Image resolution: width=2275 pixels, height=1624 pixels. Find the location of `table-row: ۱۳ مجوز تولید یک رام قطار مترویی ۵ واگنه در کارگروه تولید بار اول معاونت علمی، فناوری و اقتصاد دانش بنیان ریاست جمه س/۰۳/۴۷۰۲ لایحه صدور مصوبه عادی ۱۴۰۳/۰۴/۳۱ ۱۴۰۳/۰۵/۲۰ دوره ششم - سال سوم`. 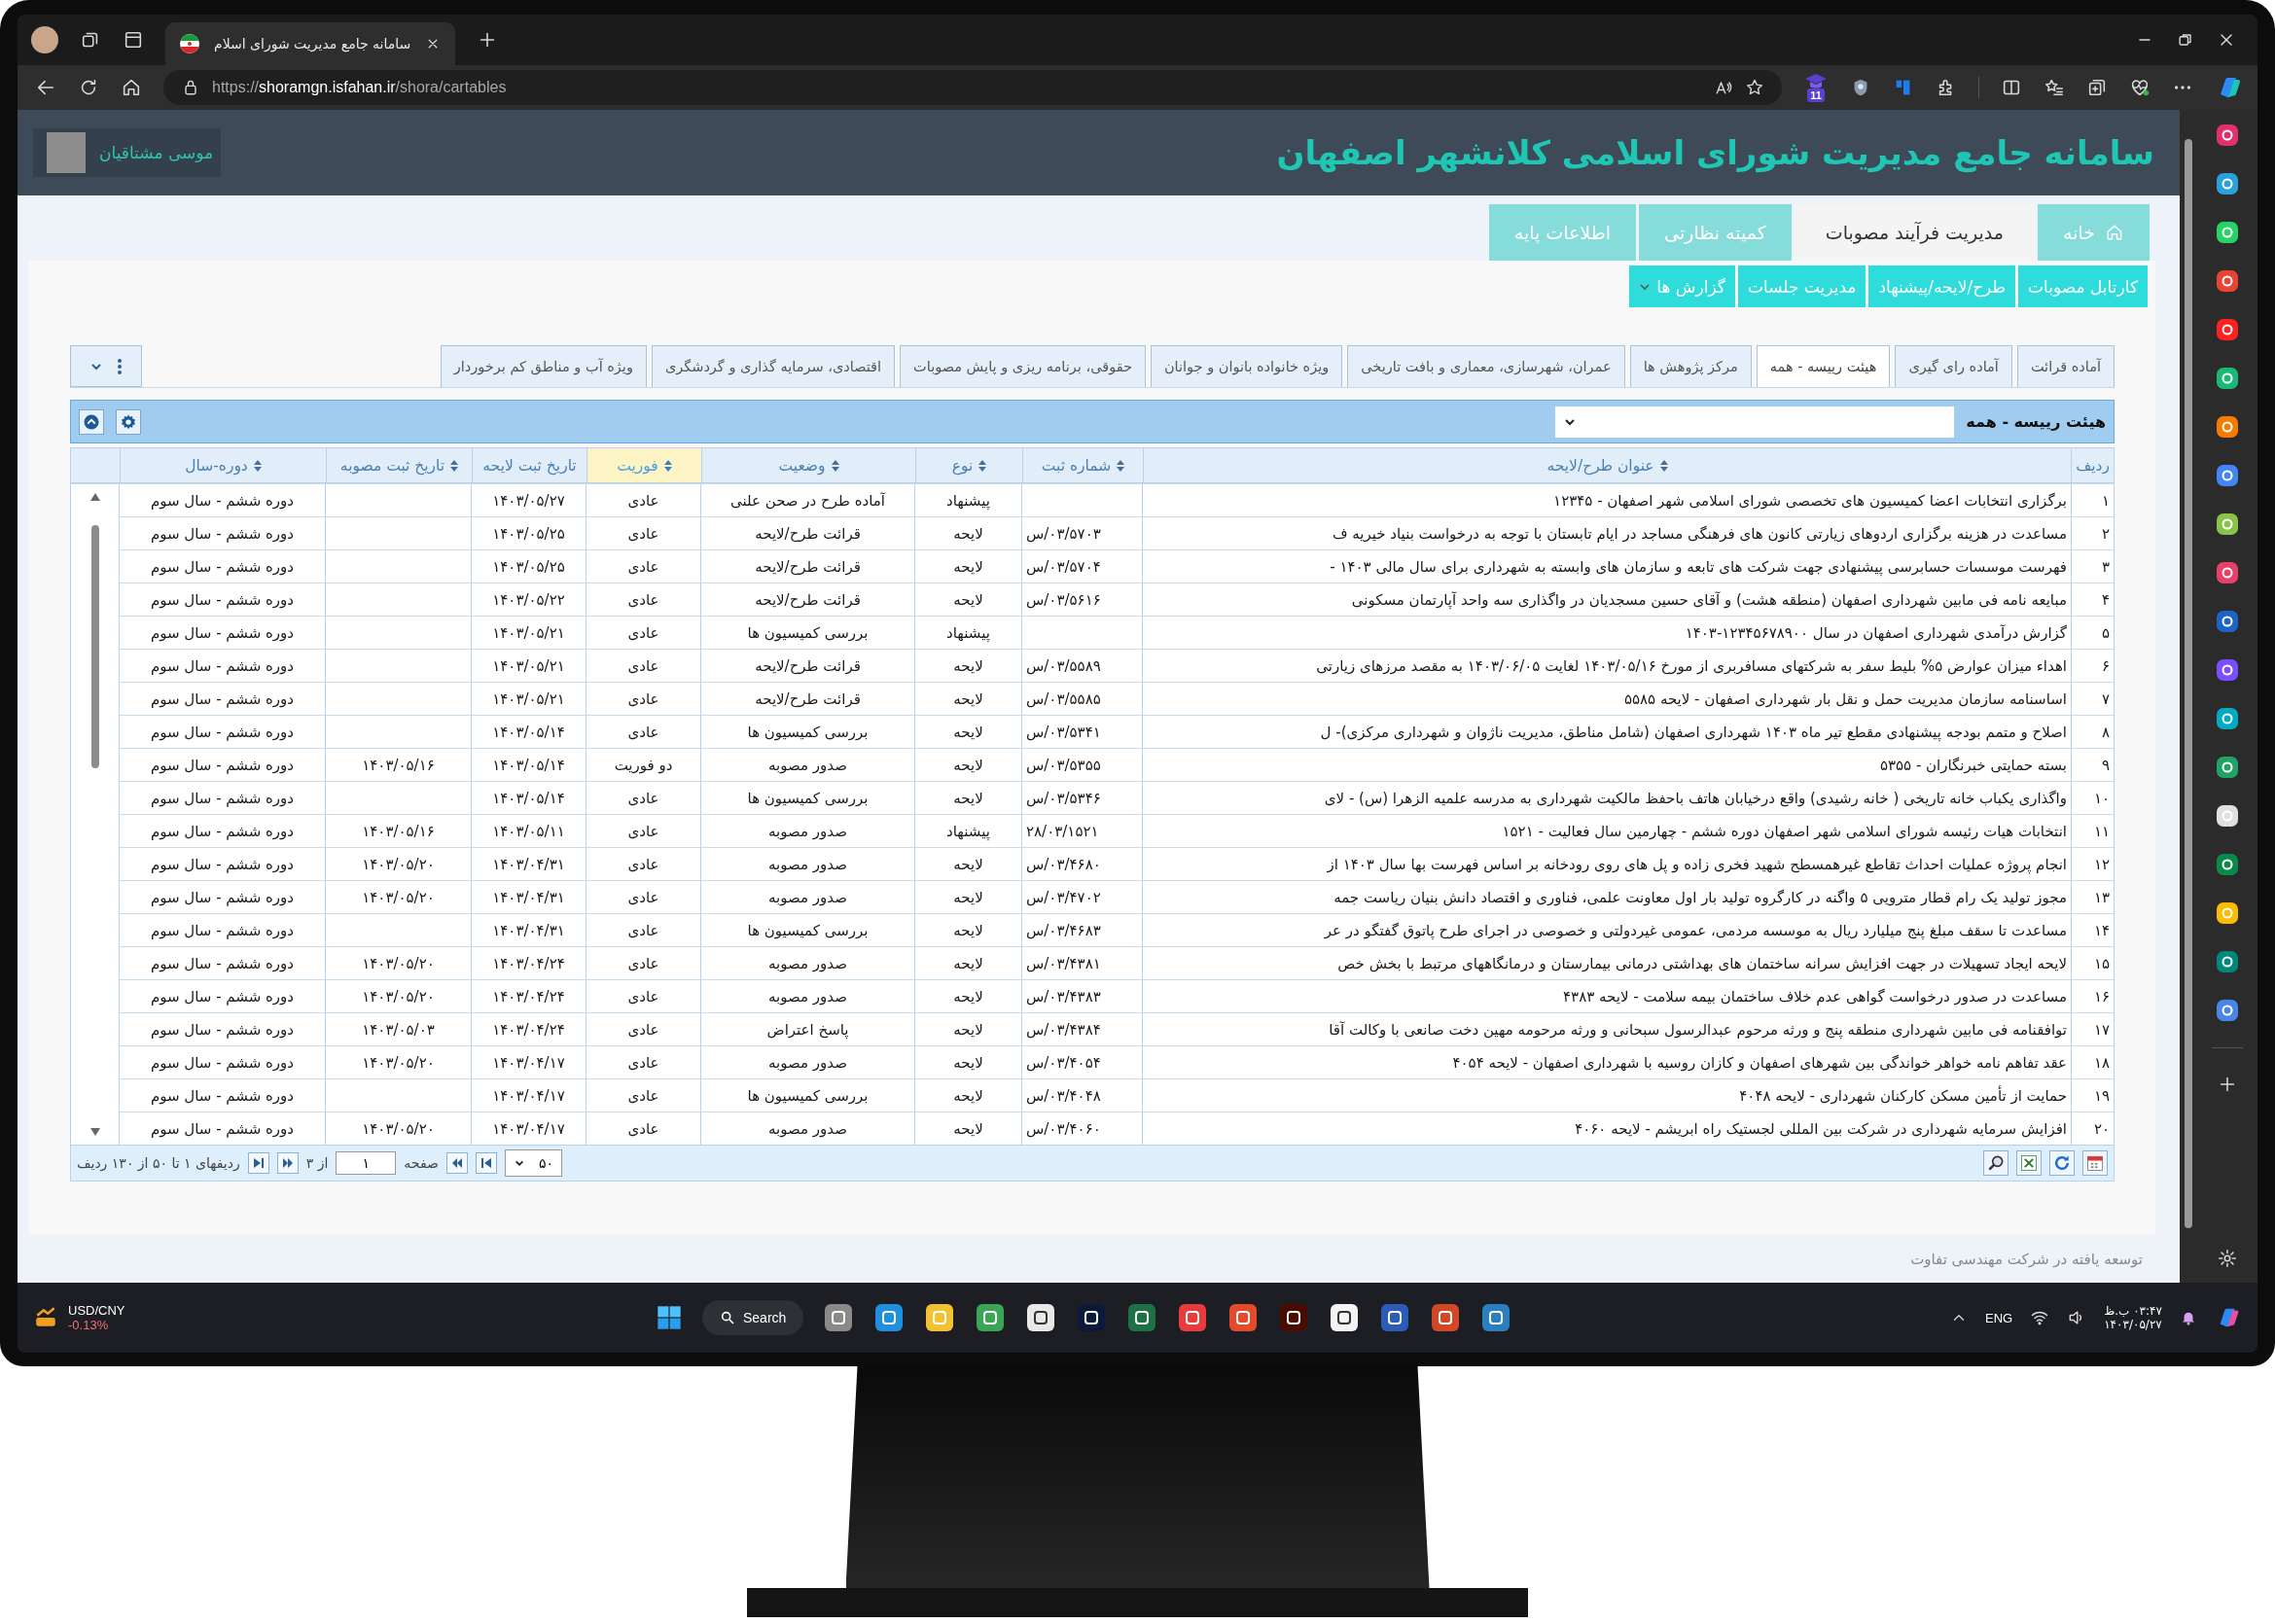

table-row: ۱۳ مجوز تولید یک رام قطار مترویی ۵ واگنه در کارگروه تولید بار اول معاونت علمی، فناوری و اقتصاد دانش بنیان ریاست جمه س/۰۳/۴۷۰۲ لایحه صدور مصوبه عادی ۱۴۰۳/۰۴/۳۱ ۱۴۰۳/۰۵/۲۰ دوره ششم - سال سوم is located at coordinates (1116, 896).